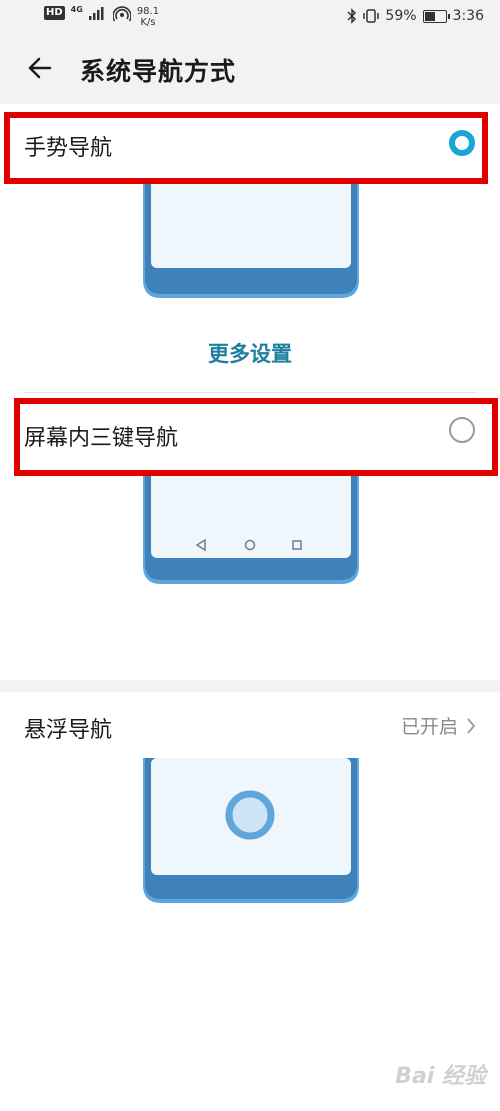  Describe the element at coordinates (250, 18) in the screenshot. I see `status-bar: HD 4G 98.1 K/s 59% 3:36` at that location.